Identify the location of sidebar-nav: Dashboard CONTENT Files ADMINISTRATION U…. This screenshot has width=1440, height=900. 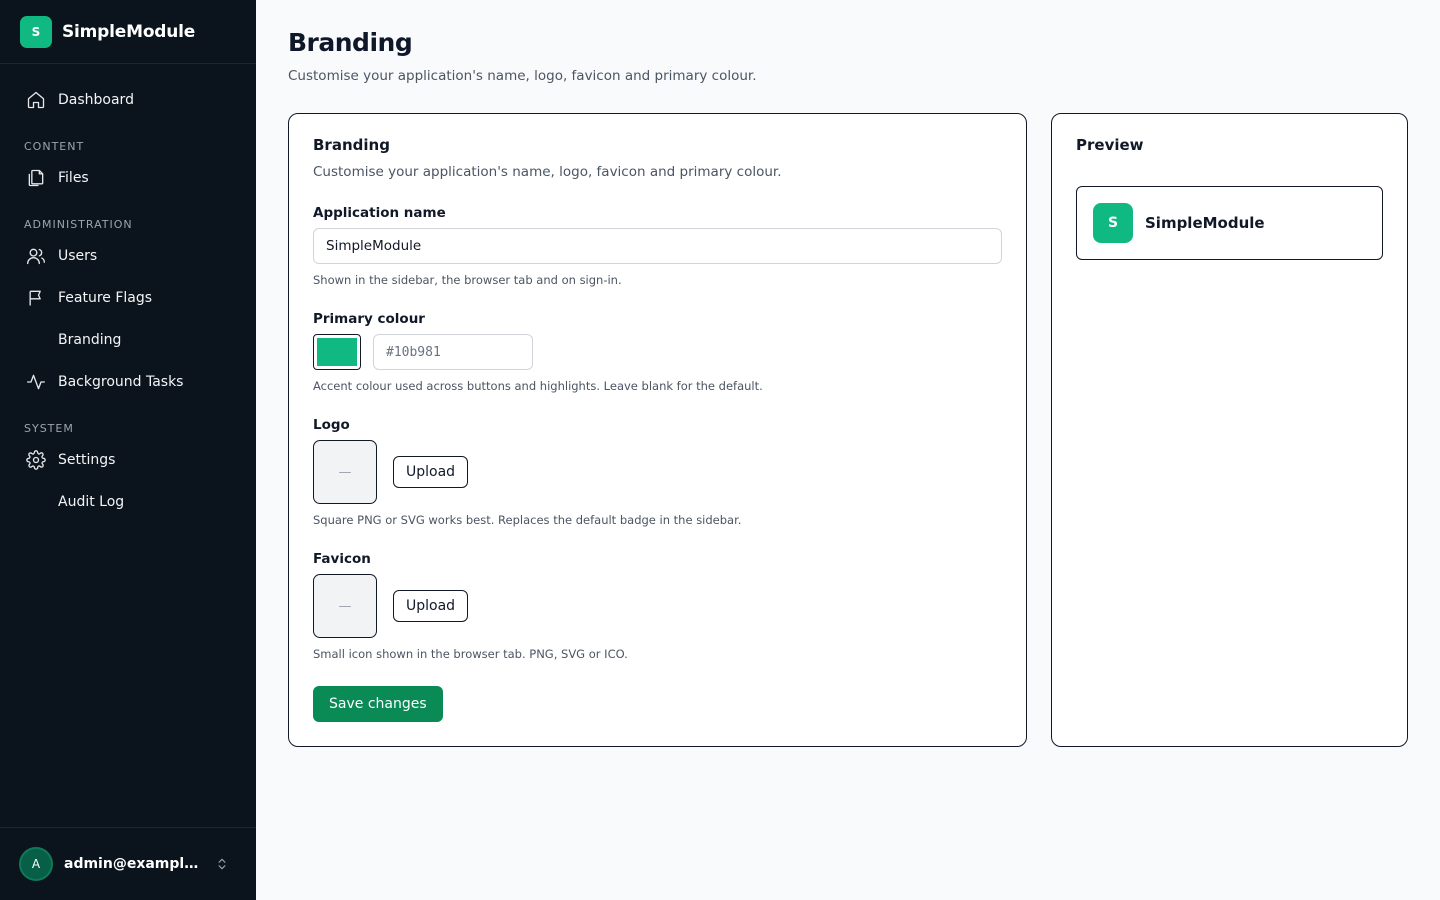
(128, 293).